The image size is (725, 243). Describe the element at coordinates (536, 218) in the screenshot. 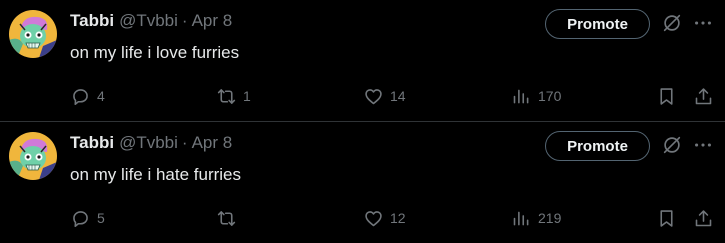

I see `views-button: 219` at that location.